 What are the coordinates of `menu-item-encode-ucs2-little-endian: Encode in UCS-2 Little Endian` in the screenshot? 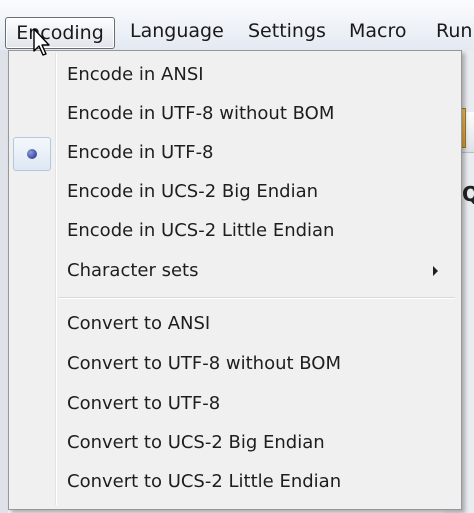 It's located at (234, 231).